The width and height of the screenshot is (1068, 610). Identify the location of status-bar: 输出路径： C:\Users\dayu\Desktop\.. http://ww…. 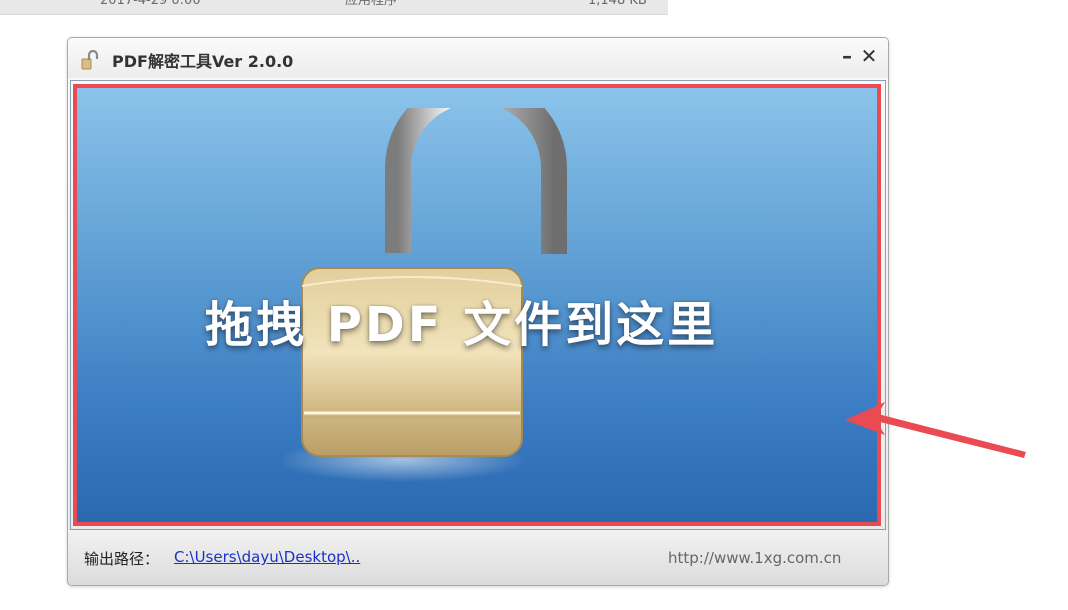
(478, 557).